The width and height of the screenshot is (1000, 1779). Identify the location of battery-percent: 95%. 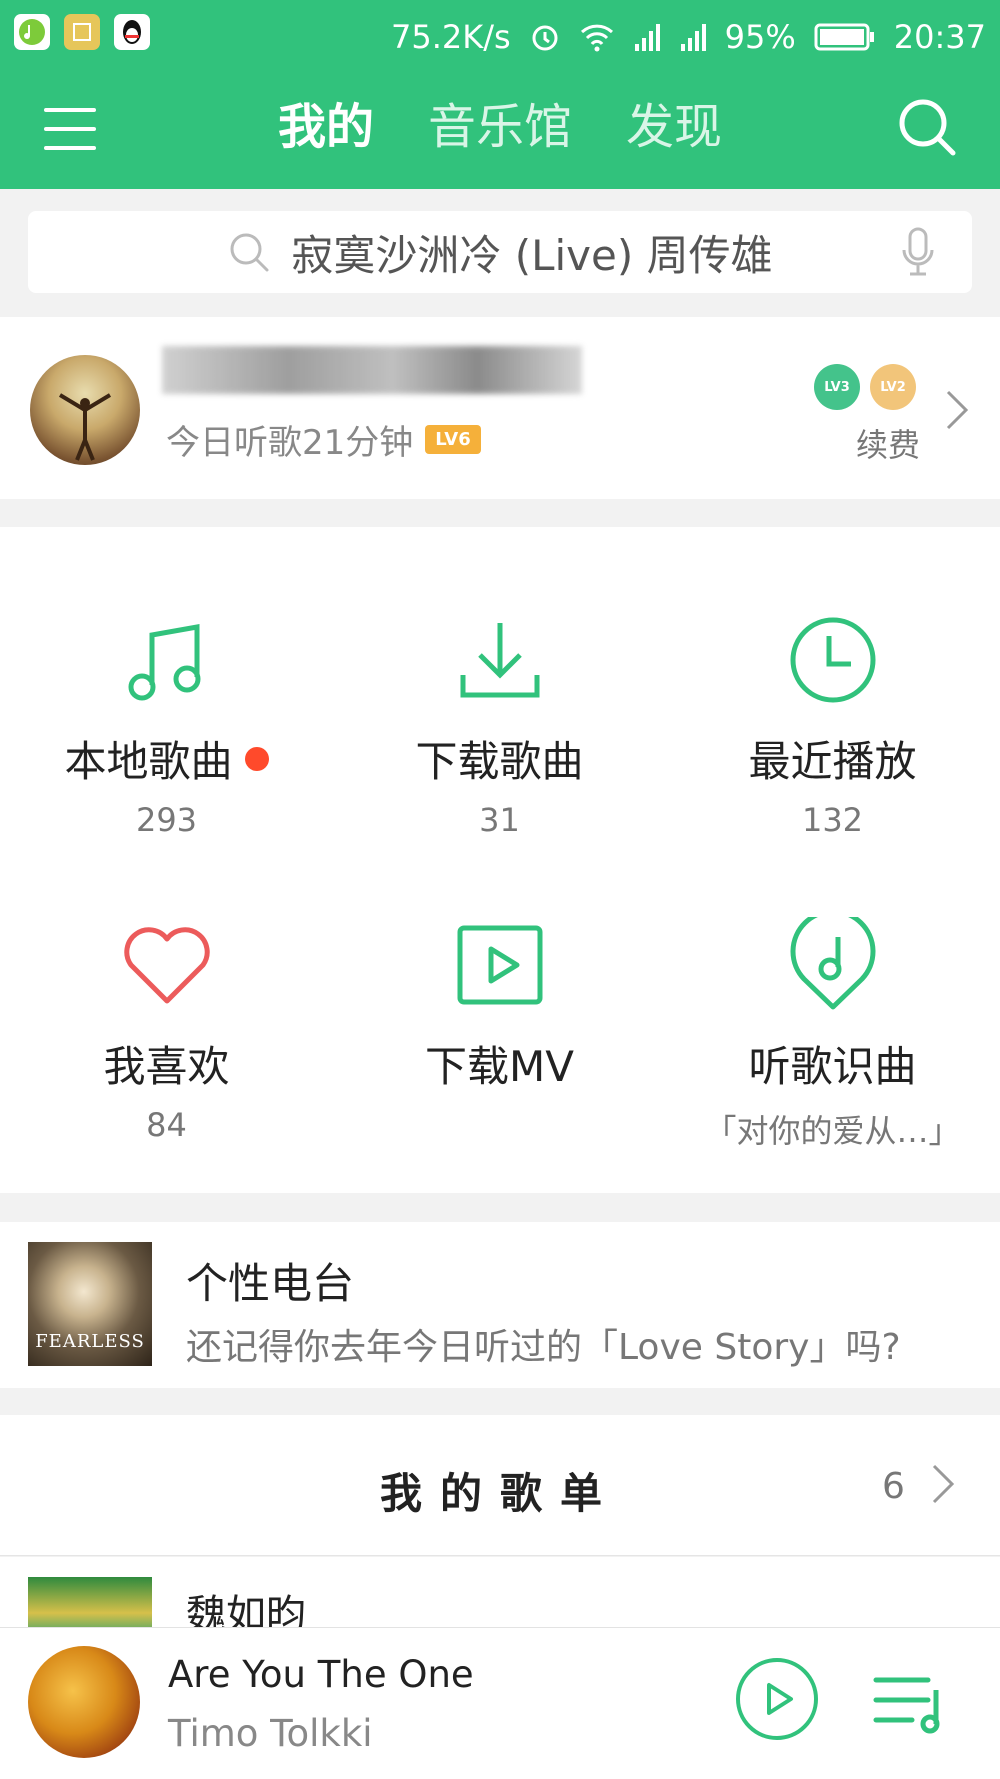
(760, 37).